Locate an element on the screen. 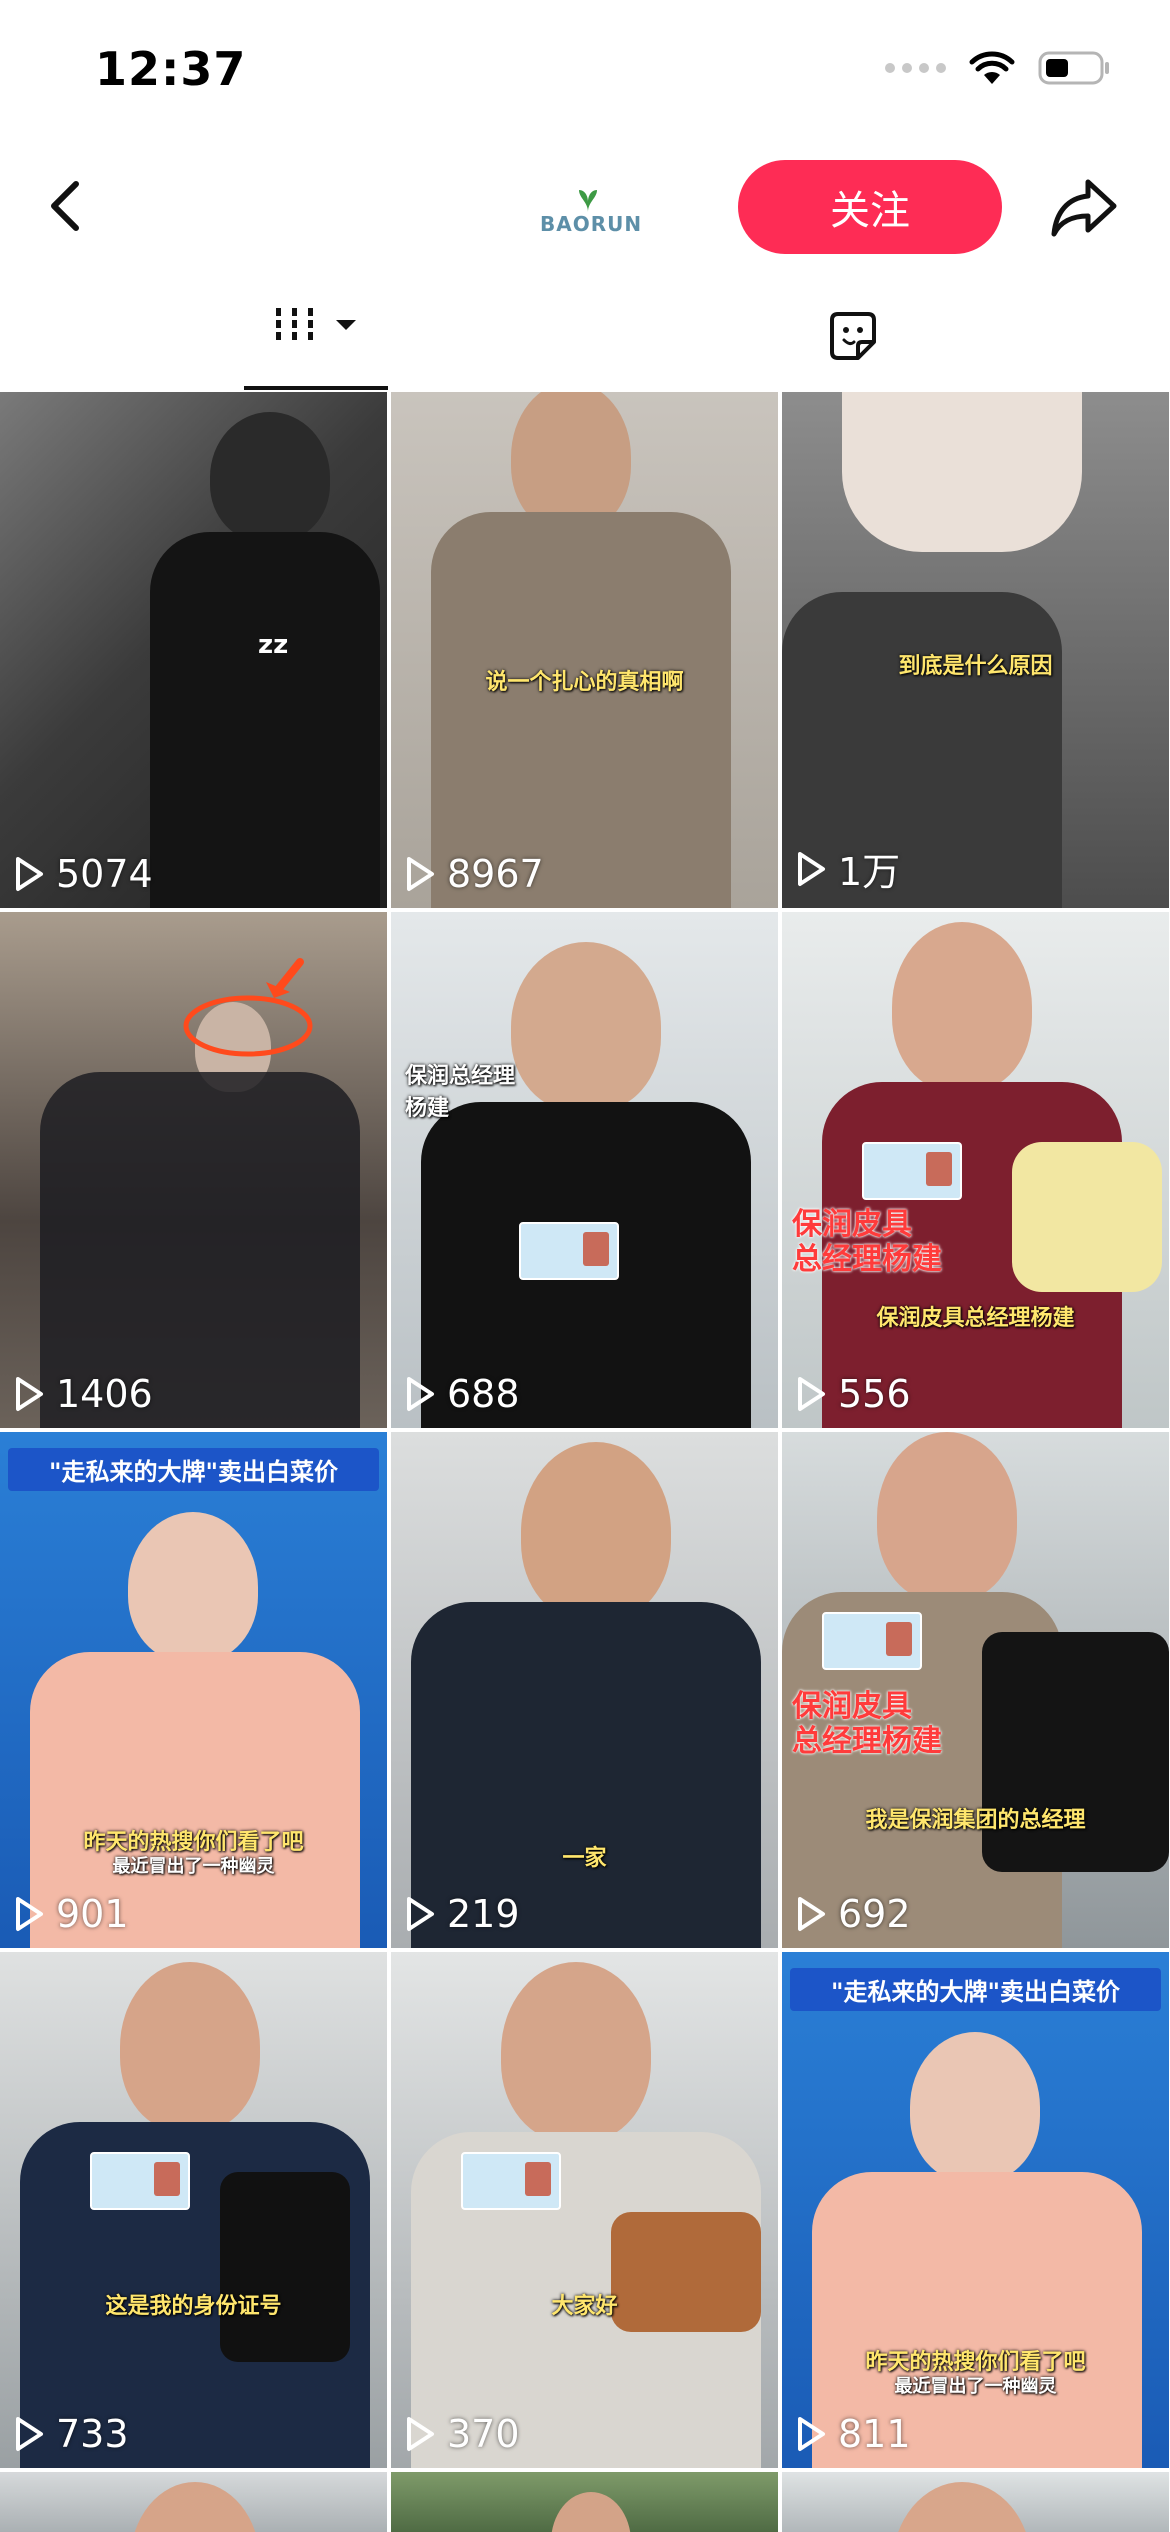 This screenshot has width=1170, height=2532. status-icons is located at coordinates (998, 68).